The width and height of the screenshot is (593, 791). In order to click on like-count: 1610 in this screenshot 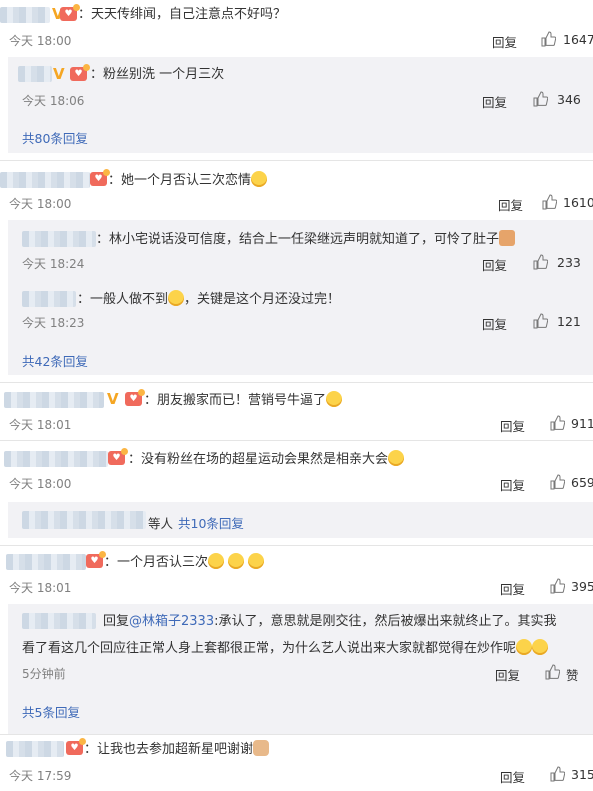, I will do `click(578, 202)`.